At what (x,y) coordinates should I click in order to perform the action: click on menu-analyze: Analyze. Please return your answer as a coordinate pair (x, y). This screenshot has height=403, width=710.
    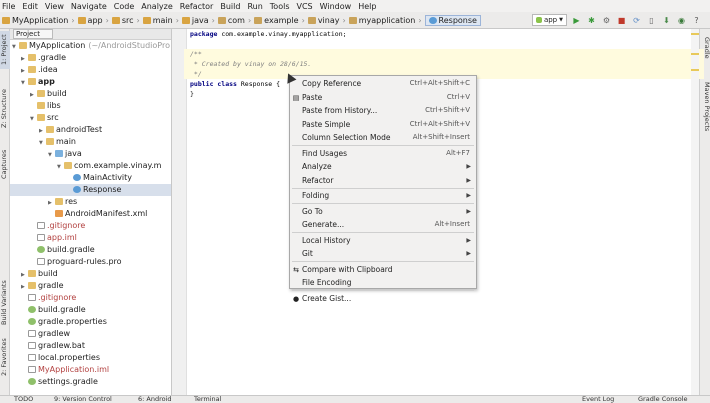
    Looking at the image, I should click on (157, 6).